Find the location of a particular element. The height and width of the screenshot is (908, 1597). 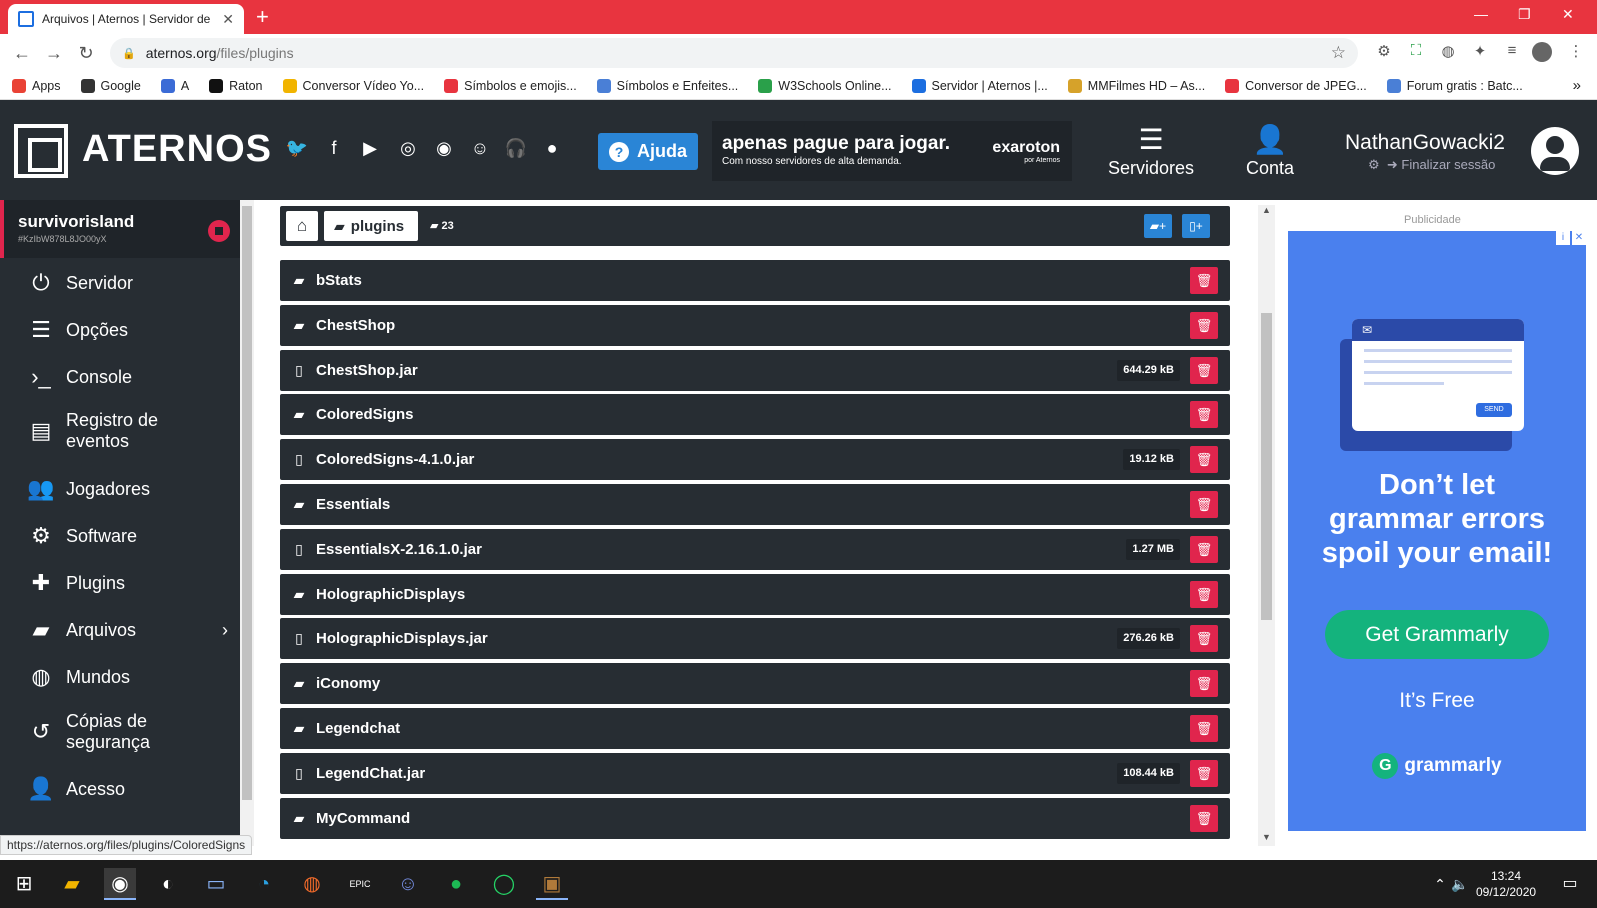

url-bar: 🔒 aternos.org/files/plugins ☆ is located at coordinates (734, 53).